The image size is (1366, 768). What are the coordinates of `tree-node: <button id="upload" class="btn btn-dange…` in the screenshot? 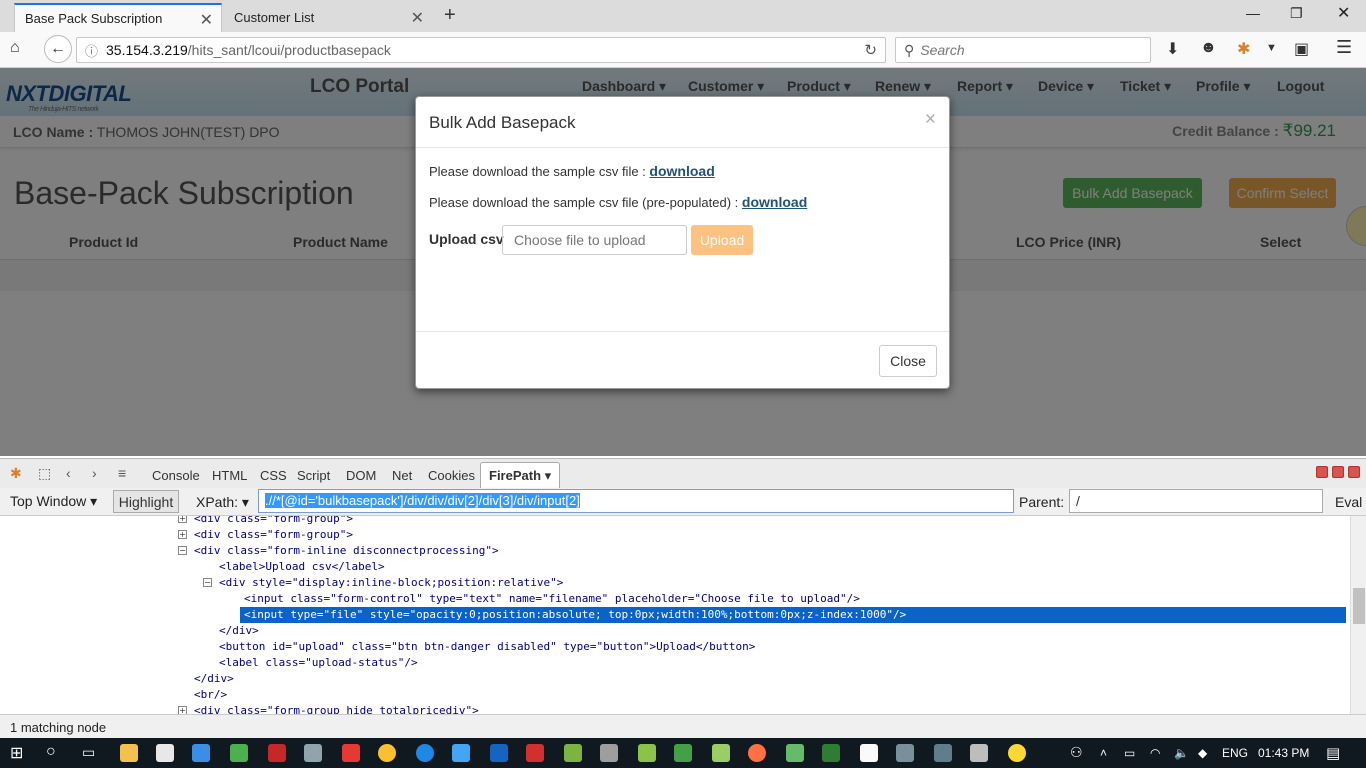 It's located at (487, 647).